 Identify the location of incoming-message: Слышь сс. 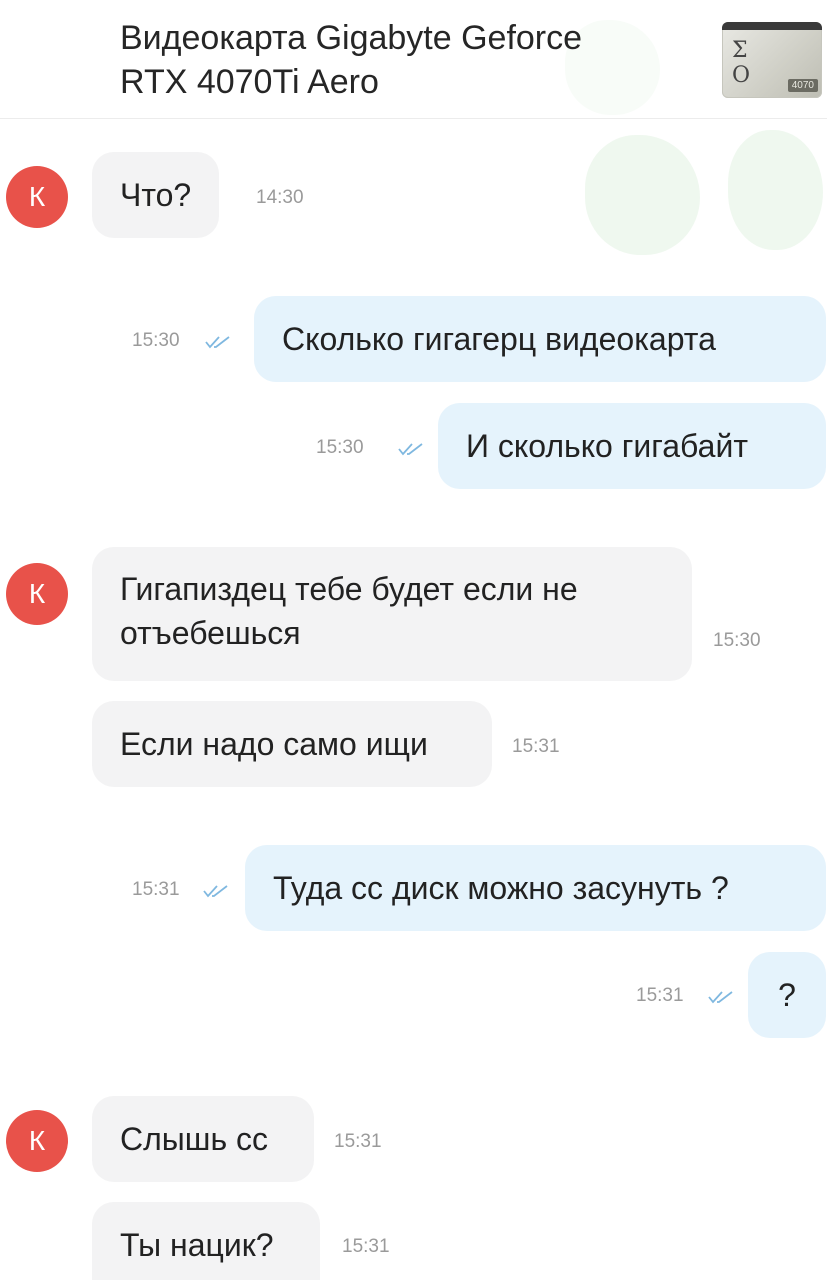
(203, 1139).